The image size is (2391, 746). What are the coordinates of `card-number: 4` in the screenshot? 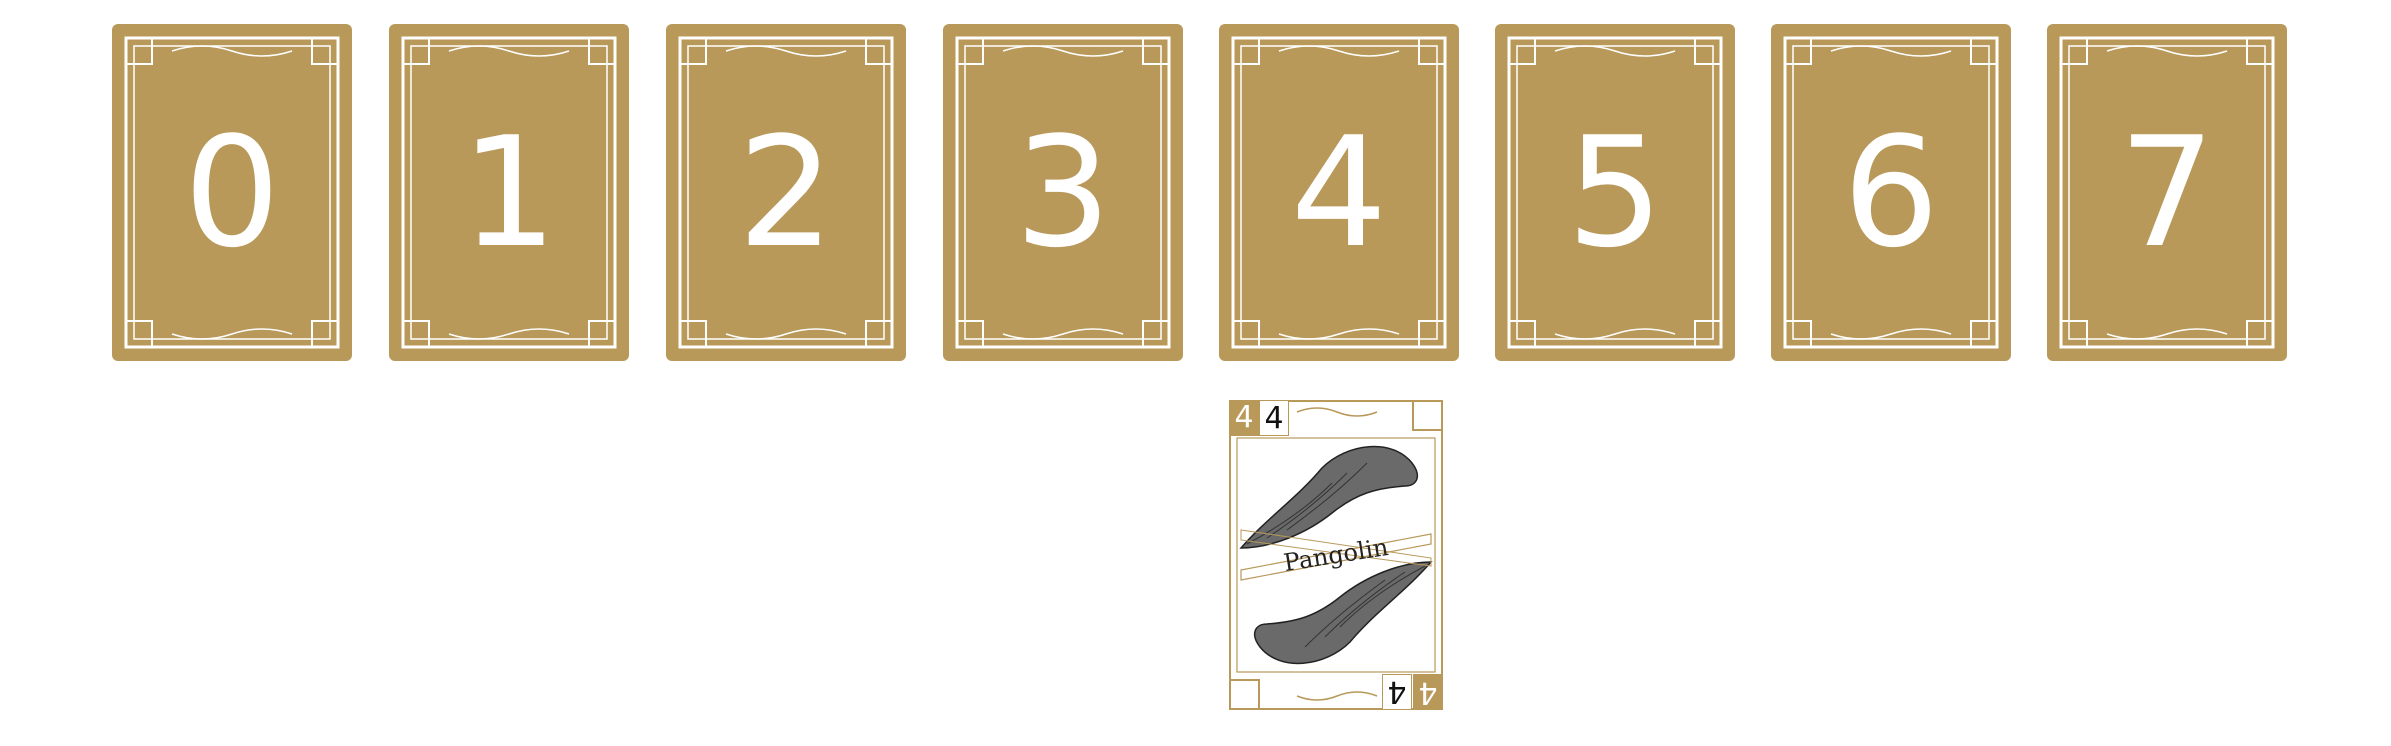 It's located at (1339, 192).